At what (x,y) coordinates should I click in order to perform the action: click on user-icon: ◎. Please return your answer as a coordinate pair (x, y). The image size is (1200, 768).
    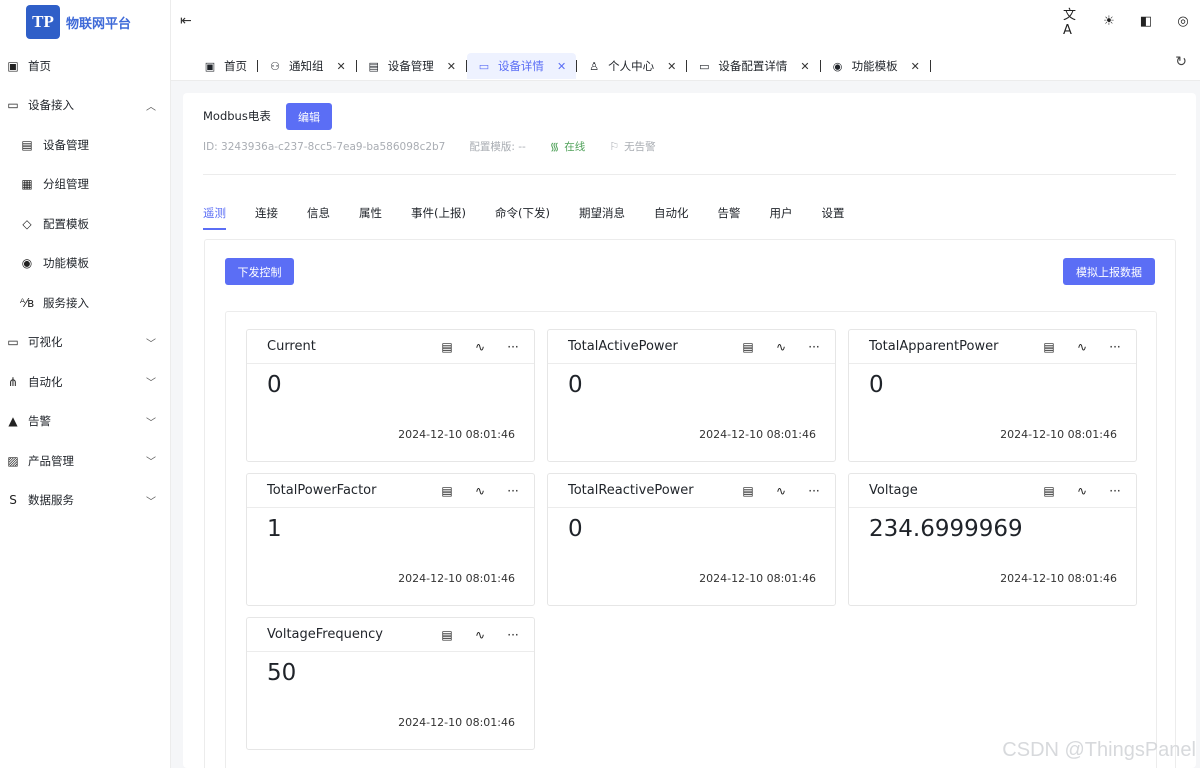
    Looking at the image, I should click on (1183, 21).